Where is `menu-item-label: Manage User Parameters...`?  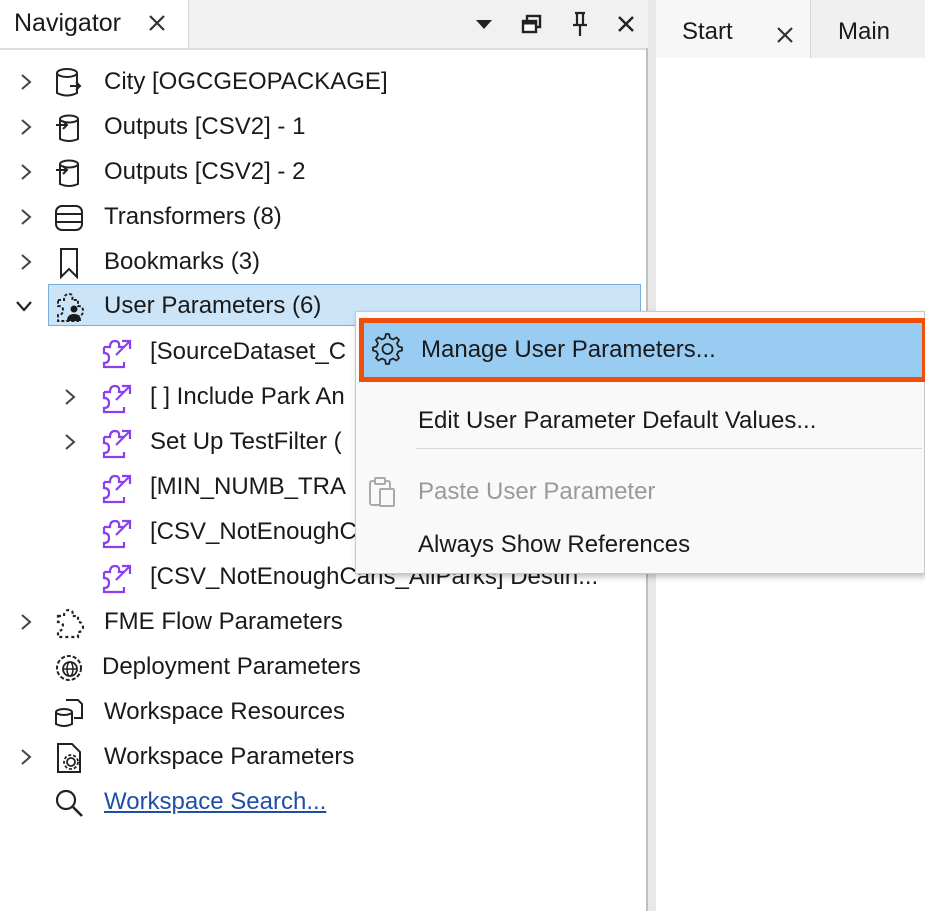 menu-item-label: Manage User Parameters... is located at coordinates (568, 349).